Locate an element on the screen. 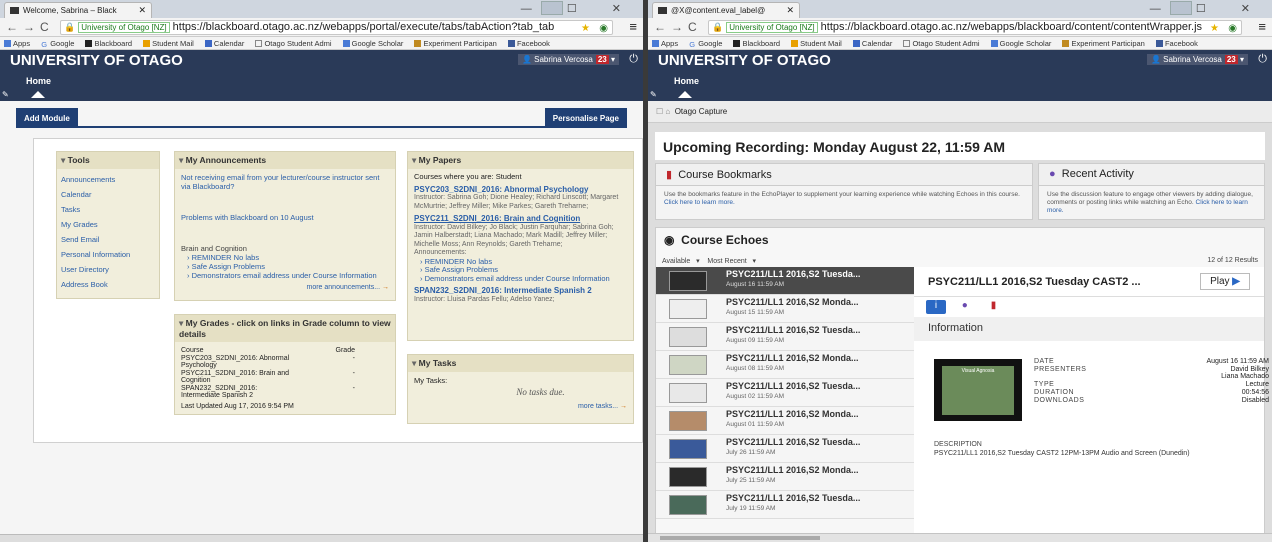  discussion-icon: ● is located at coordinates (1052, 174).